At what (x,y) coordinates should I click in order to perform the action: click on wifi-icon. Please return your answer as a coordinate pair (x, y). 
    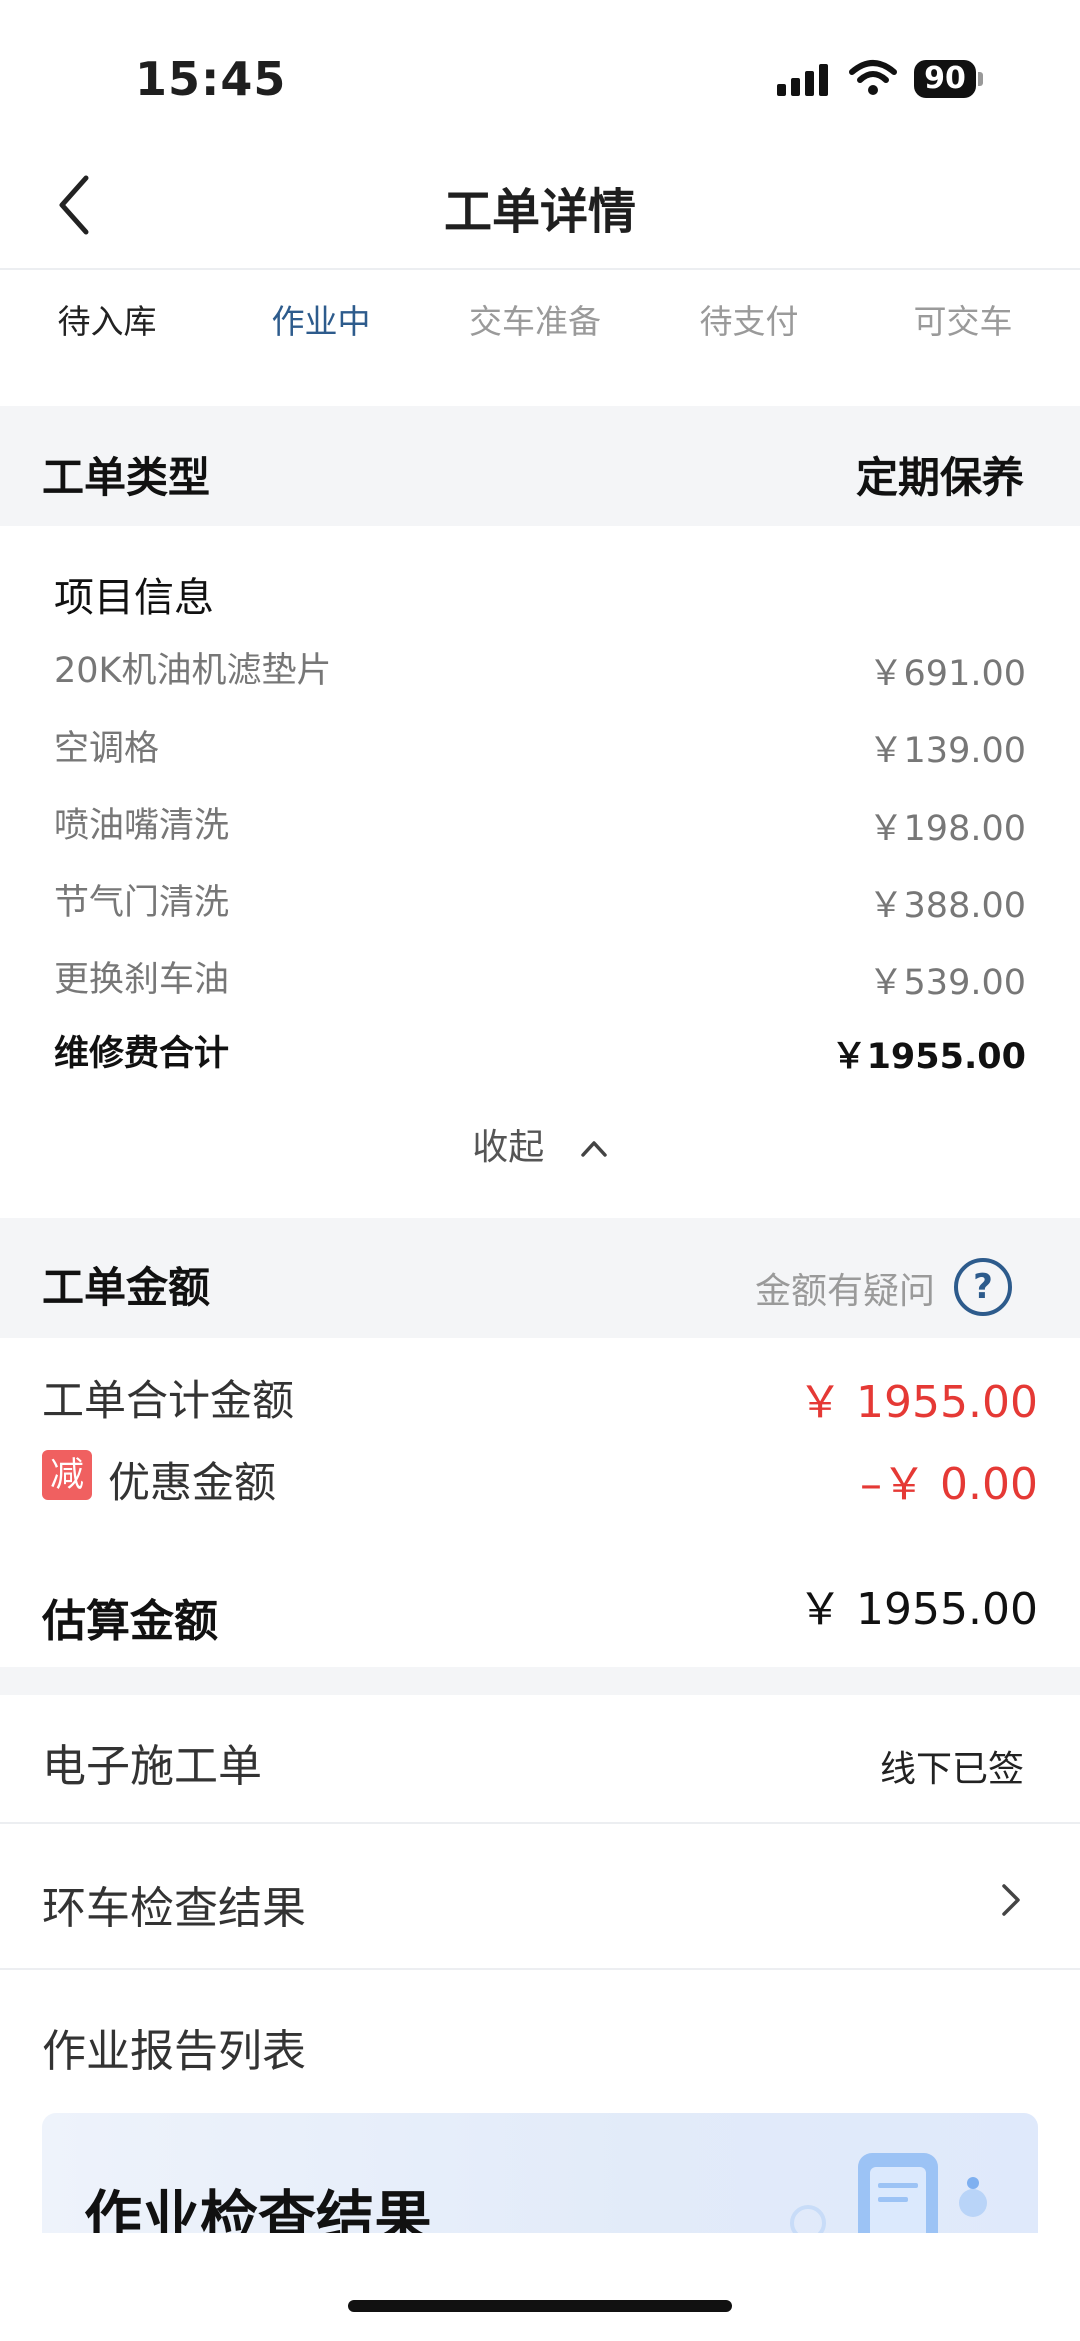
    Looking at the image, I should click on (873, 77).